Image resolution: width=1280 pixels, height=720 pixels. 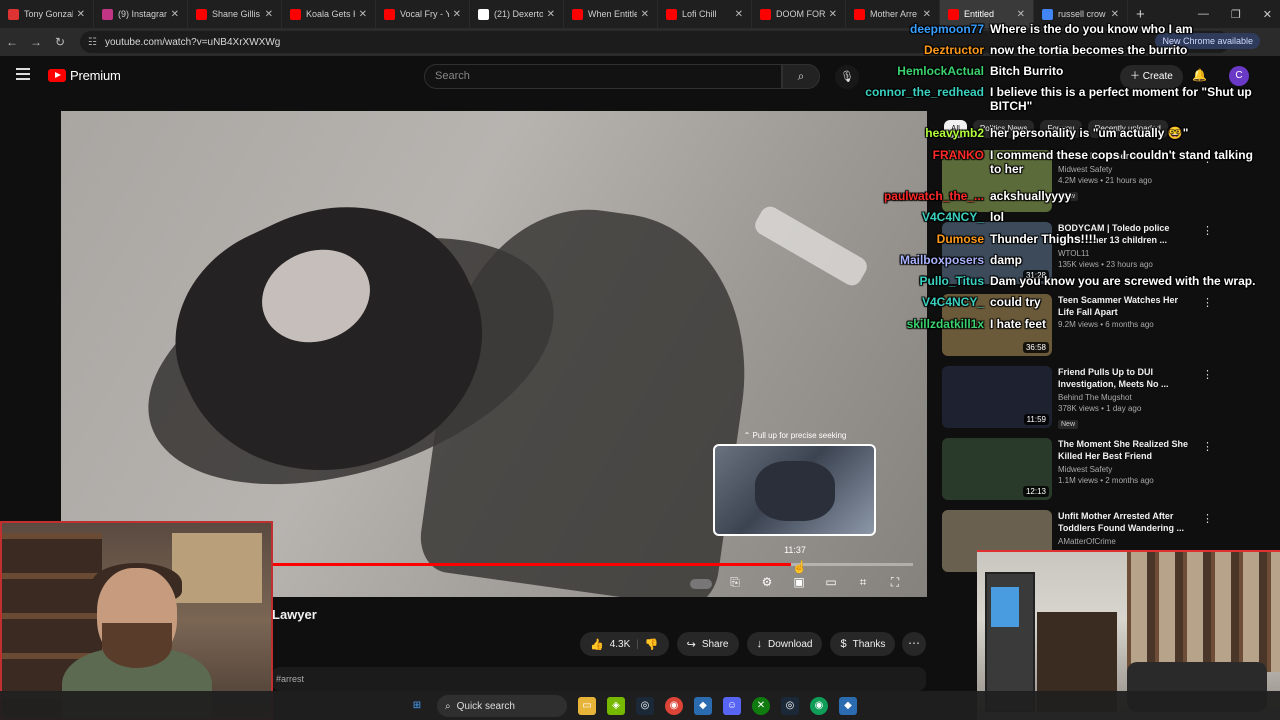 What do you see at coordinates (914, 644) in the screenshot?
I see `more-actions-icon: ⋯` at bounding box center [914, 644].